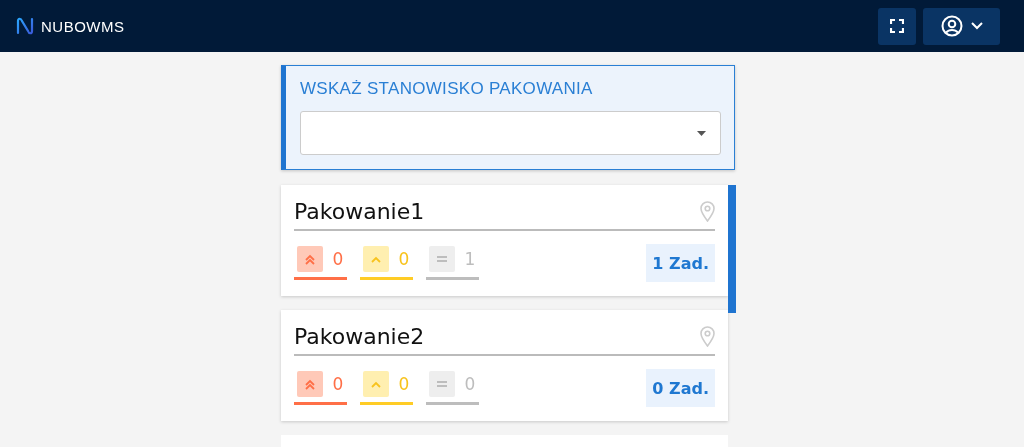  I want to click on user-icon, so click(951, 26).